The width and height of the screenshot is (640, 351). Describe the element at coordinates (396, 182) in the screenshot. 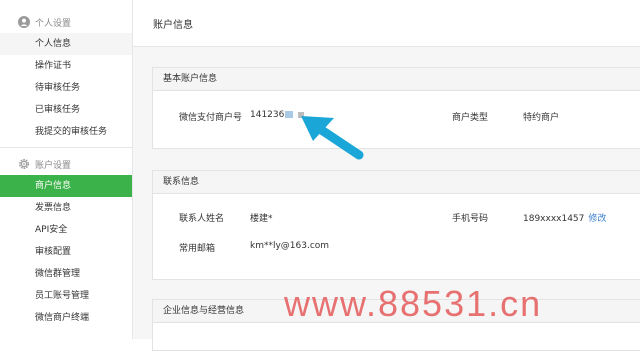

I see `contact-info-header: 联系信息` at that location.